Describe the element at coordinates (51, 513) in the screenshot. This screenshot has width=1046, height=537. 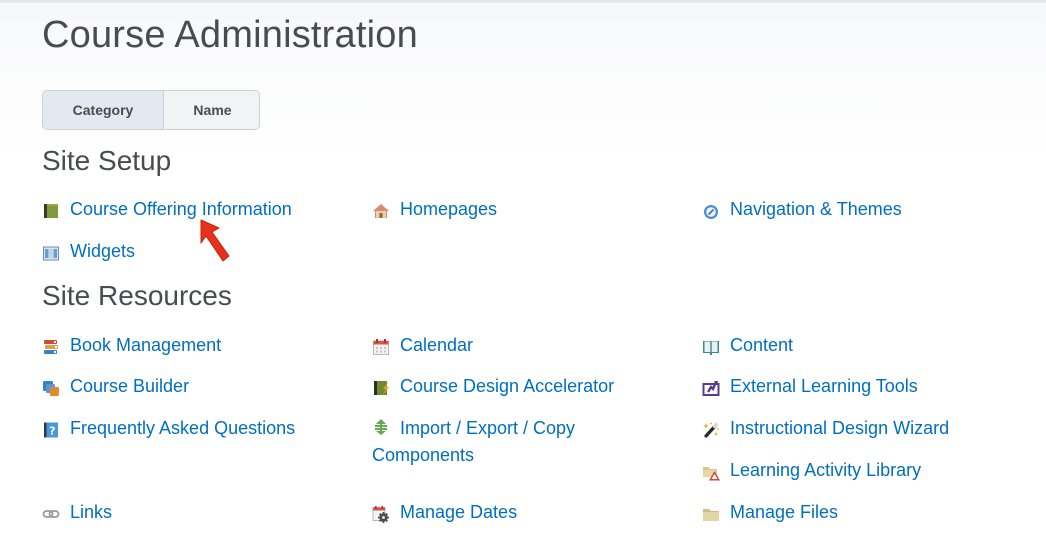
I see `chain-link-icon` at that location.